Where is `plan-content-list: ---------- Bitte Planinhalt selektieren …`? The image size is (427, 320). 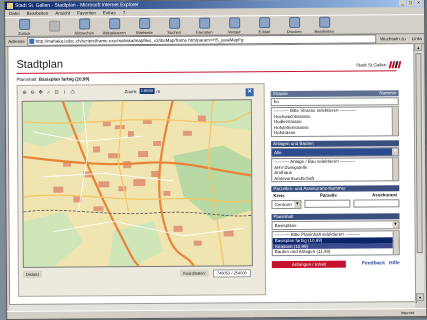
plan-content-list: ---------- Bitte Planinhalt selektieren … is located at coordinates (335, 243).